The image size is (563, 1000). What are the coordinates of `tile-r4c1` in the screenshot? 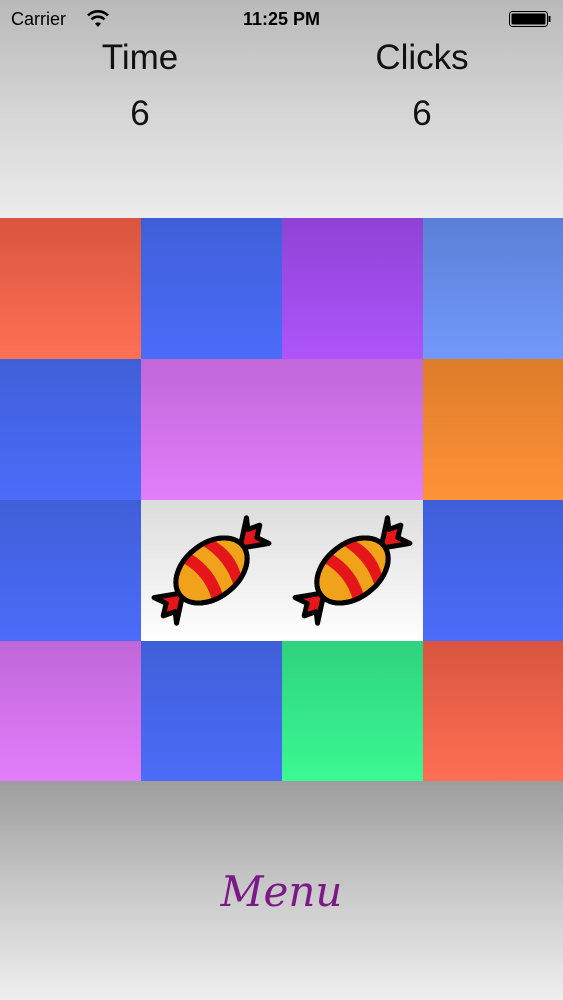 It's located at (70, 711).